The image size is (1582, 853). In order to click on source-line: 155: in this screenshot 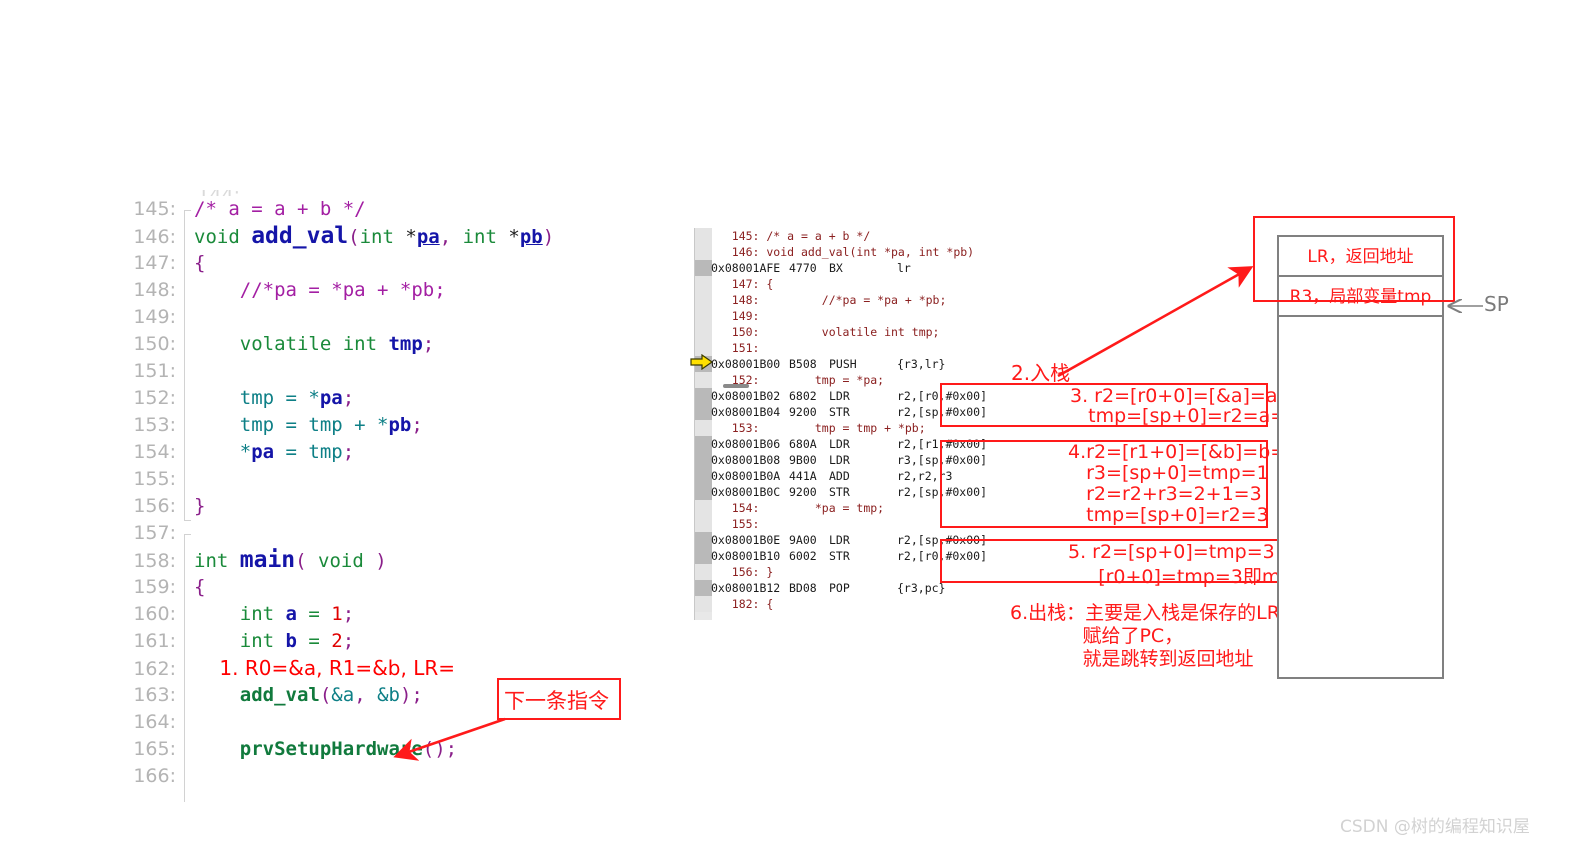, I will do `click(400, 479)`.